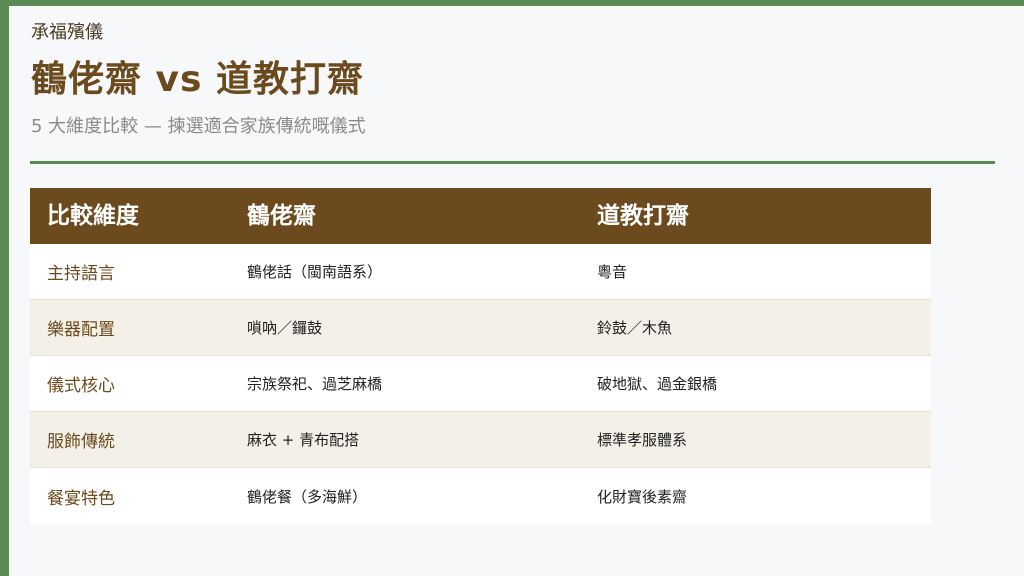 This screenshot has width=1024, height=576. What do you see at coordinates (657, 384) in the screenshot?
I see `cell-taoist: 破地獄、過金銀橋` at bounding box center [657, 384].